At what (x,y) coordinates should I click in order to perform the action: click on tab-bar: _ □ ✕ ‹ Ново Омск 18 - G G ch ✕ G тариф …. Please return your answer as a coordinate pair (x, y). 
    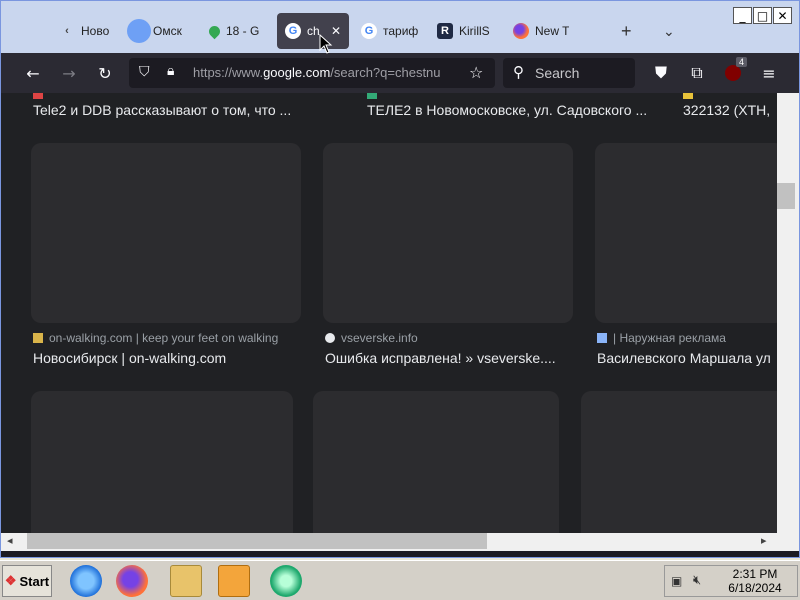
    Looking at the image, I should click on (400, 27).